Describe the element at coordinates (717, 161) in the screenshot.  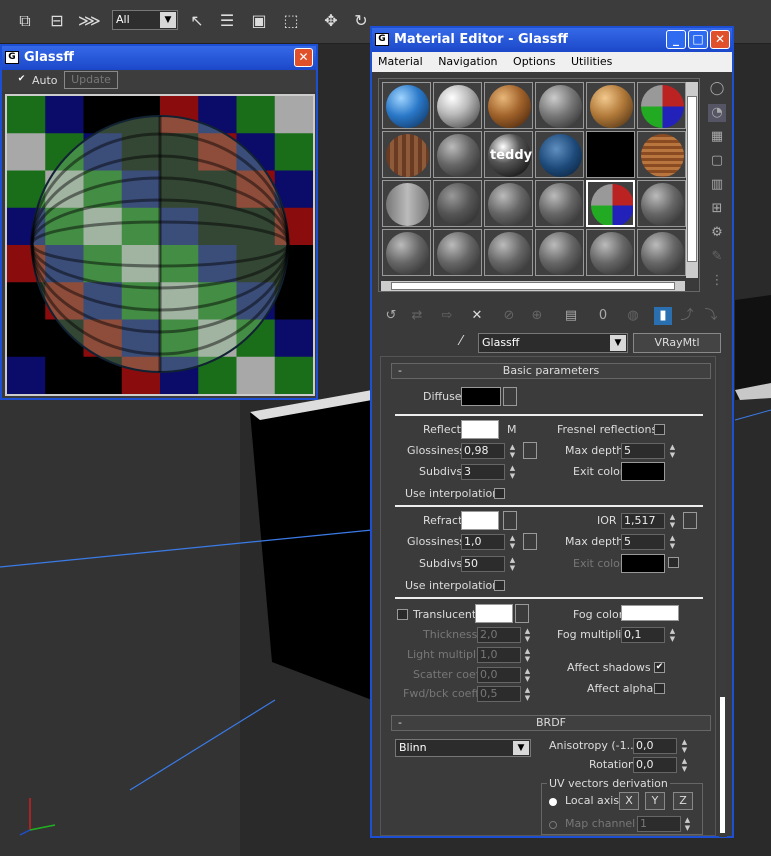
I see `uv-tiling-icon: ▢` at that location.